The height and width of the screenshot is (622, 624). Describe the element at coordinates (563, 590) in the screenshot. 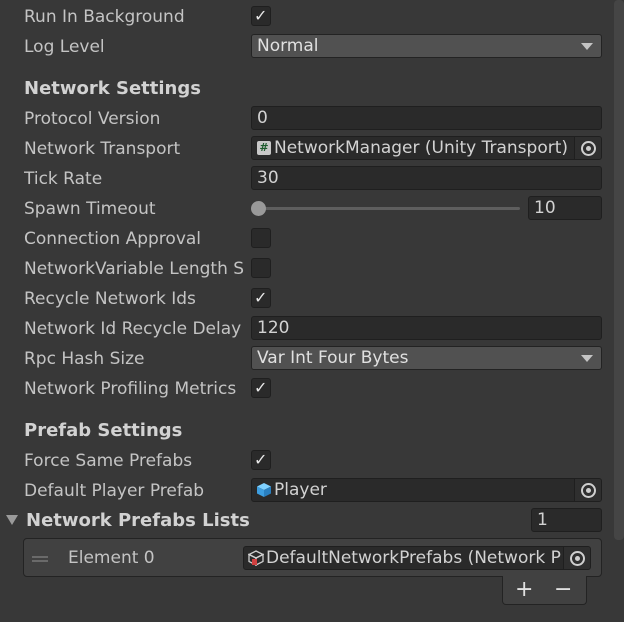

I see `remove-element-button: −` at that location.